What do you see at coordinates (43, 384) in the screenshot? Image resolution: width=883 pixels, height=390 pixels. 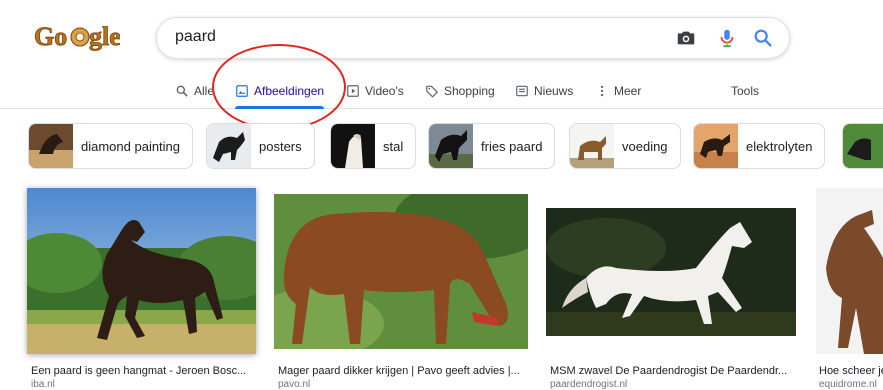 I see `result-source: iba.nl` at bounding box center [43, 384].